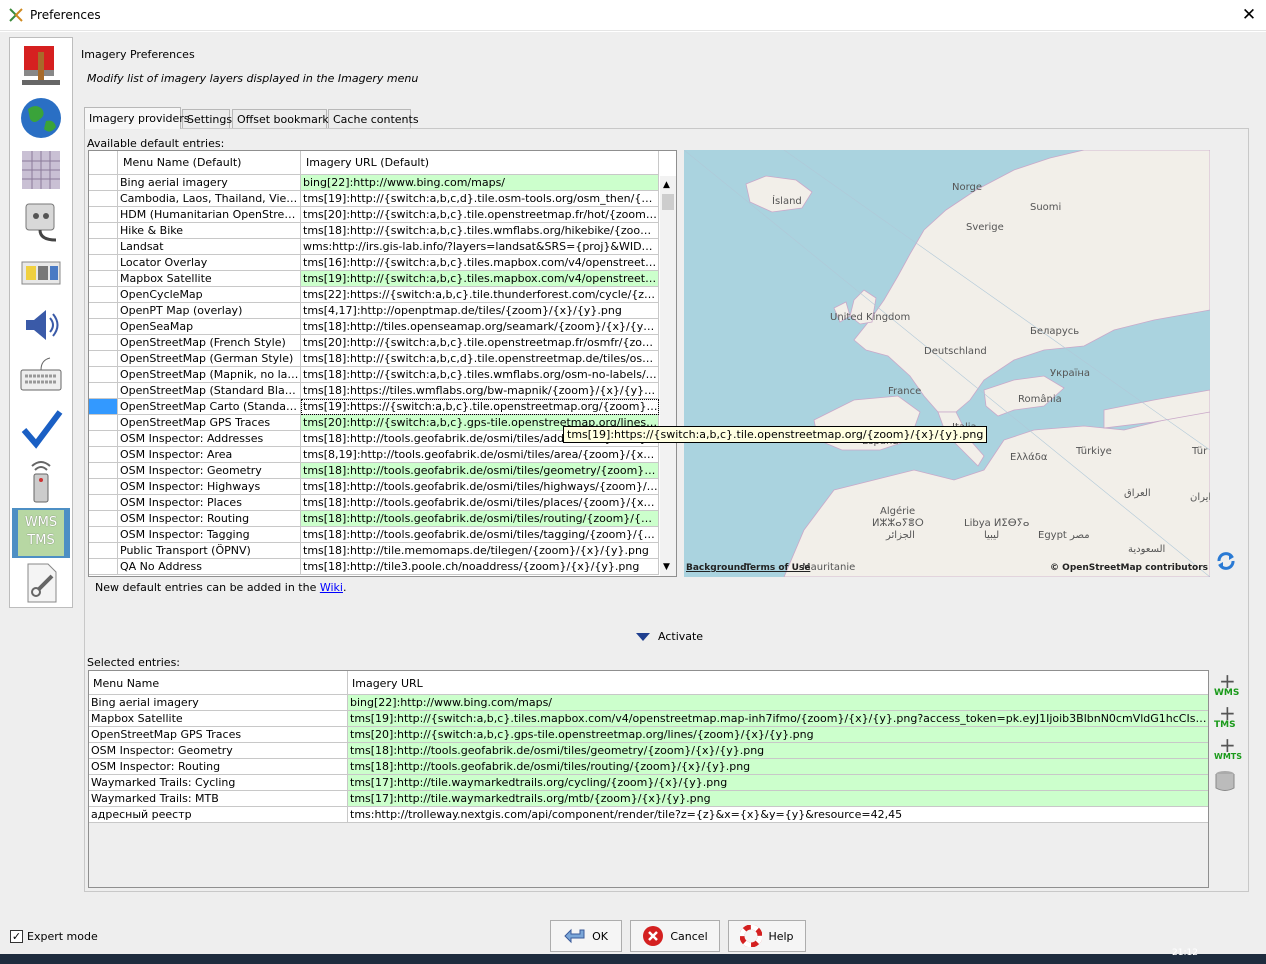  What do you see at coordinates (209, 487) in the screenshot?
I see `menu-name-cell: OSM Inspector: Highways` at bounding box center [209, 487].